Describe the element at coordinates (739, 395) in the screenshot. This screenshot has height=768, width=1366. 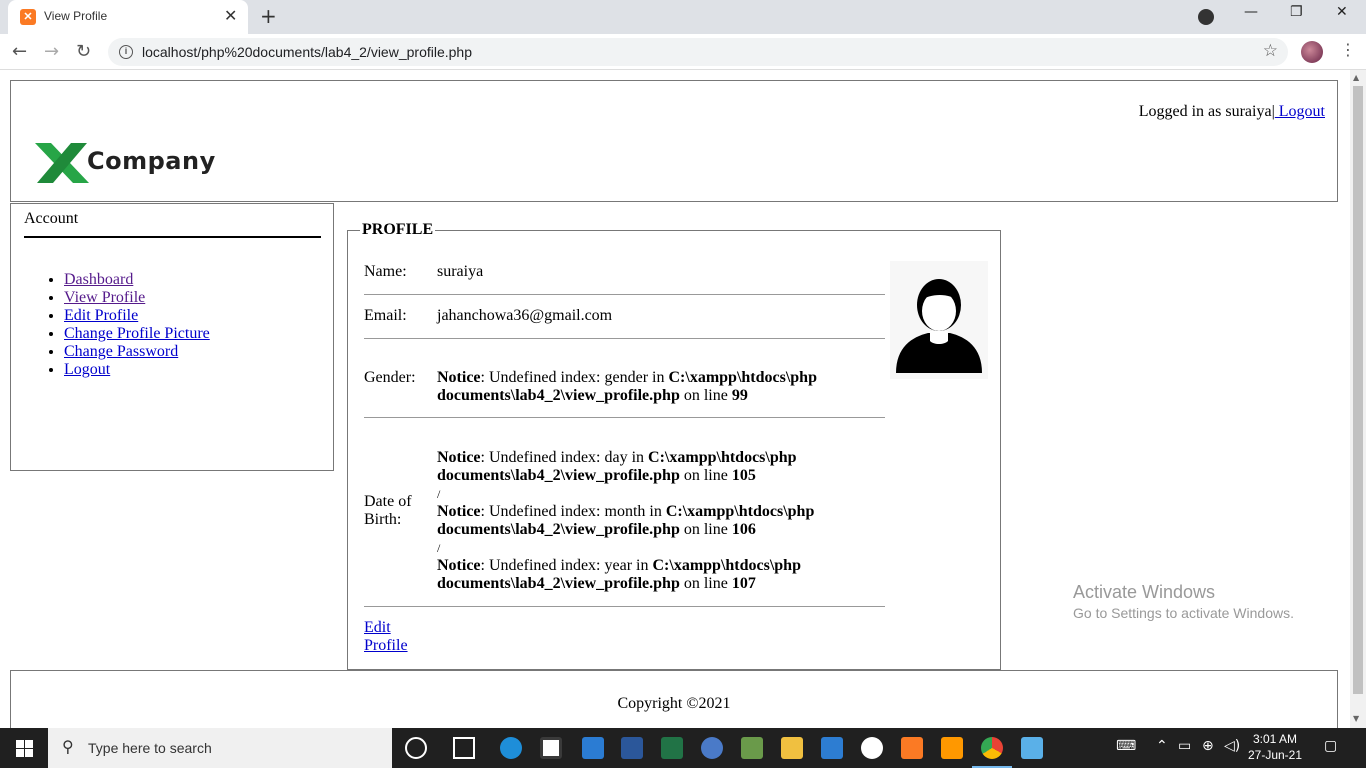
I see `notice-line-number: 99` at that location.